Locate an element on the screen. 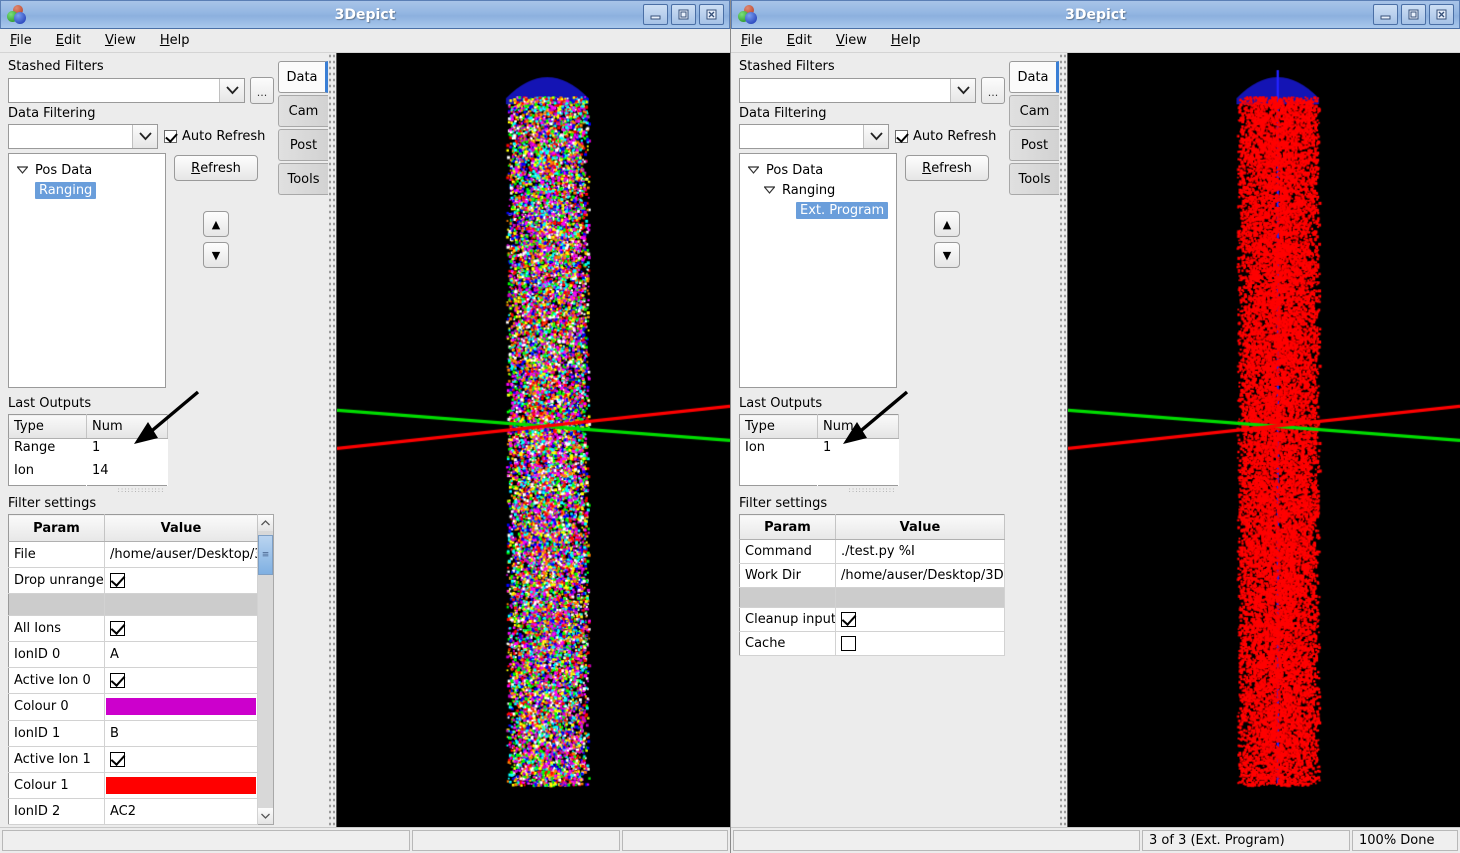  titlebar-left: 3Depict is located at coordinates (365, 14).